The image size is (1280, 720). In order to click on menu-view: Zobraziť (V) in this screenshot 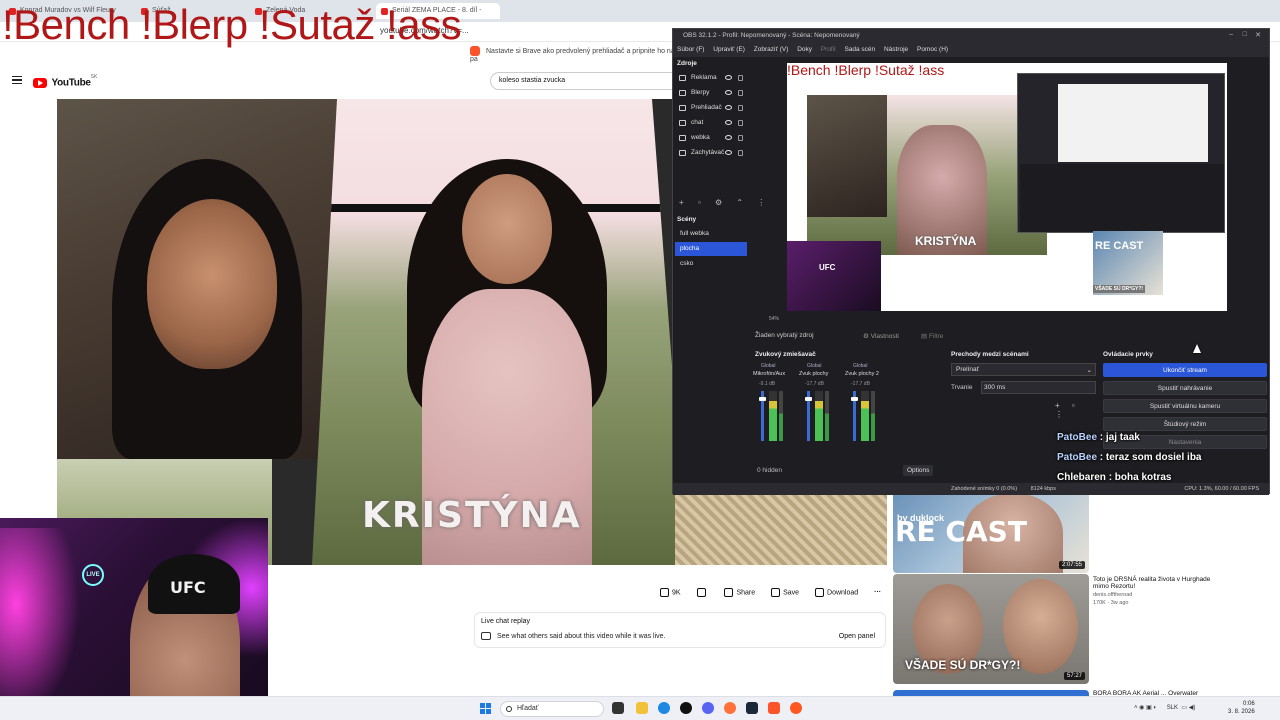, I will do `click(771, 49)`.